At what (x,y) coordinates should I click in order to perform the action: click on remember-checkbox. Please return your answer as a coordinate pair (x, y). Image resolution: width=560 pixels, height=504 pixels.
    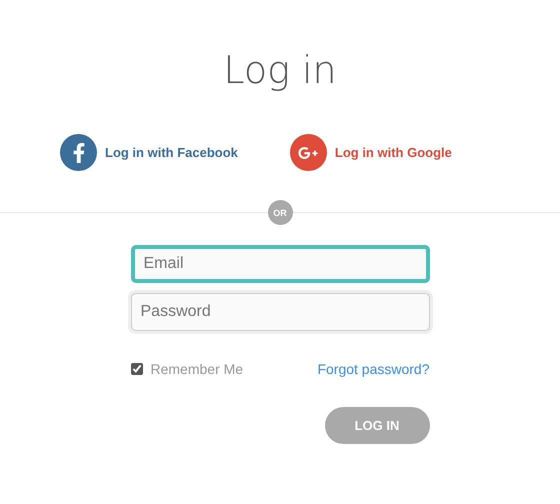
    Looking at the image, I should click on (136, 369).